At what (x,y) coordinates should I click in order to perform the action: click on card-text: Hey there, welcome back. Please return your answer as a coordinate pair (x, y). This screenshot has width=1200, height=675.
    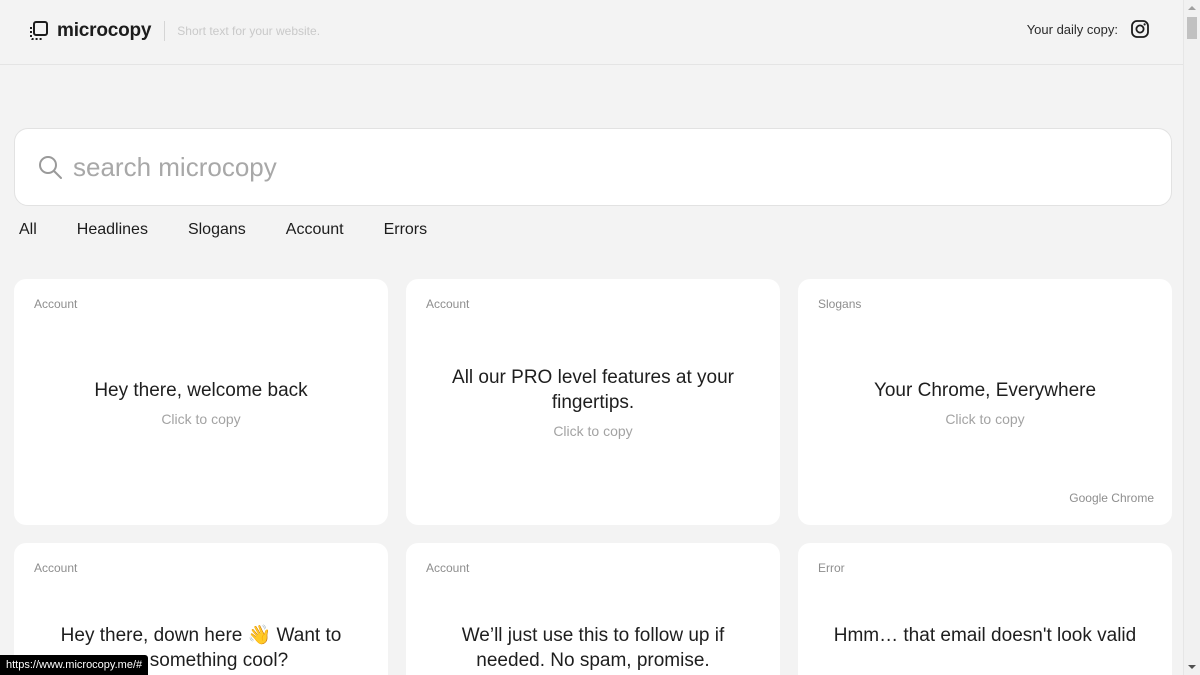
    Looking at the image, I should click on (201, 390).